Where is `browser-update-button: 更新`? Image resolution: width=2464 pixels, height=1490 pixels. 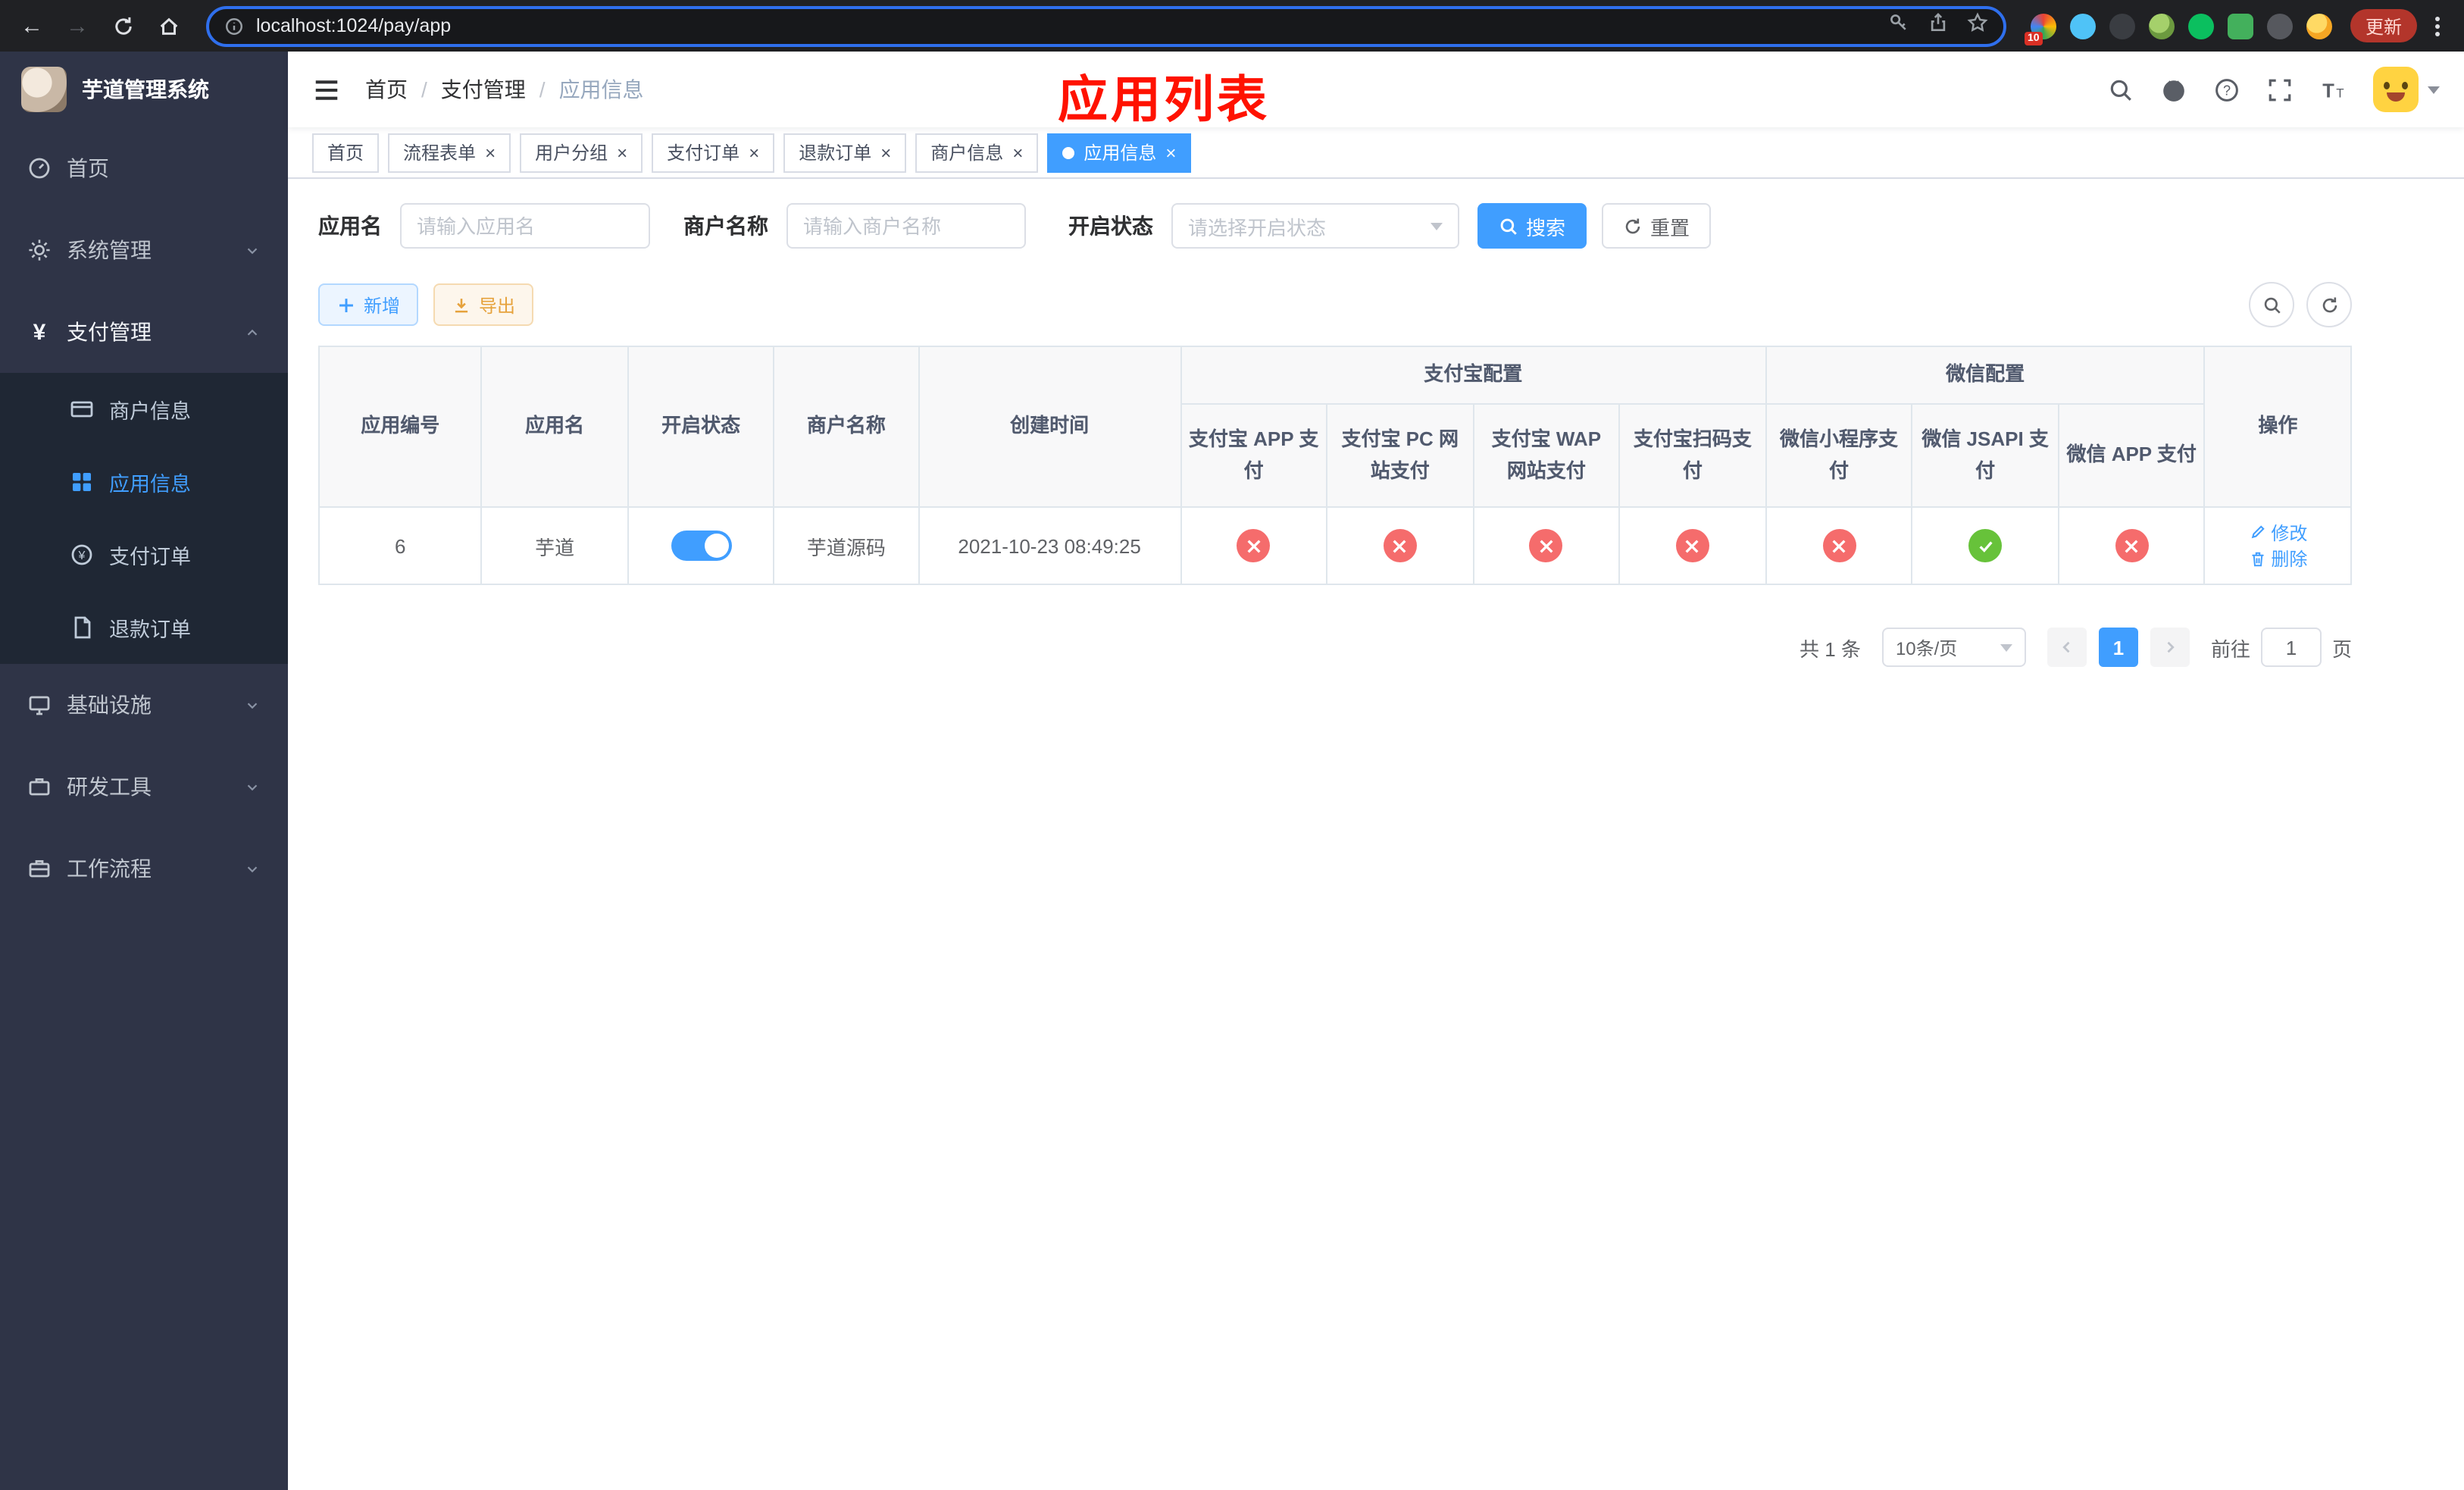
browser-update-button: 更新 is located at coordinates (2383, 26).